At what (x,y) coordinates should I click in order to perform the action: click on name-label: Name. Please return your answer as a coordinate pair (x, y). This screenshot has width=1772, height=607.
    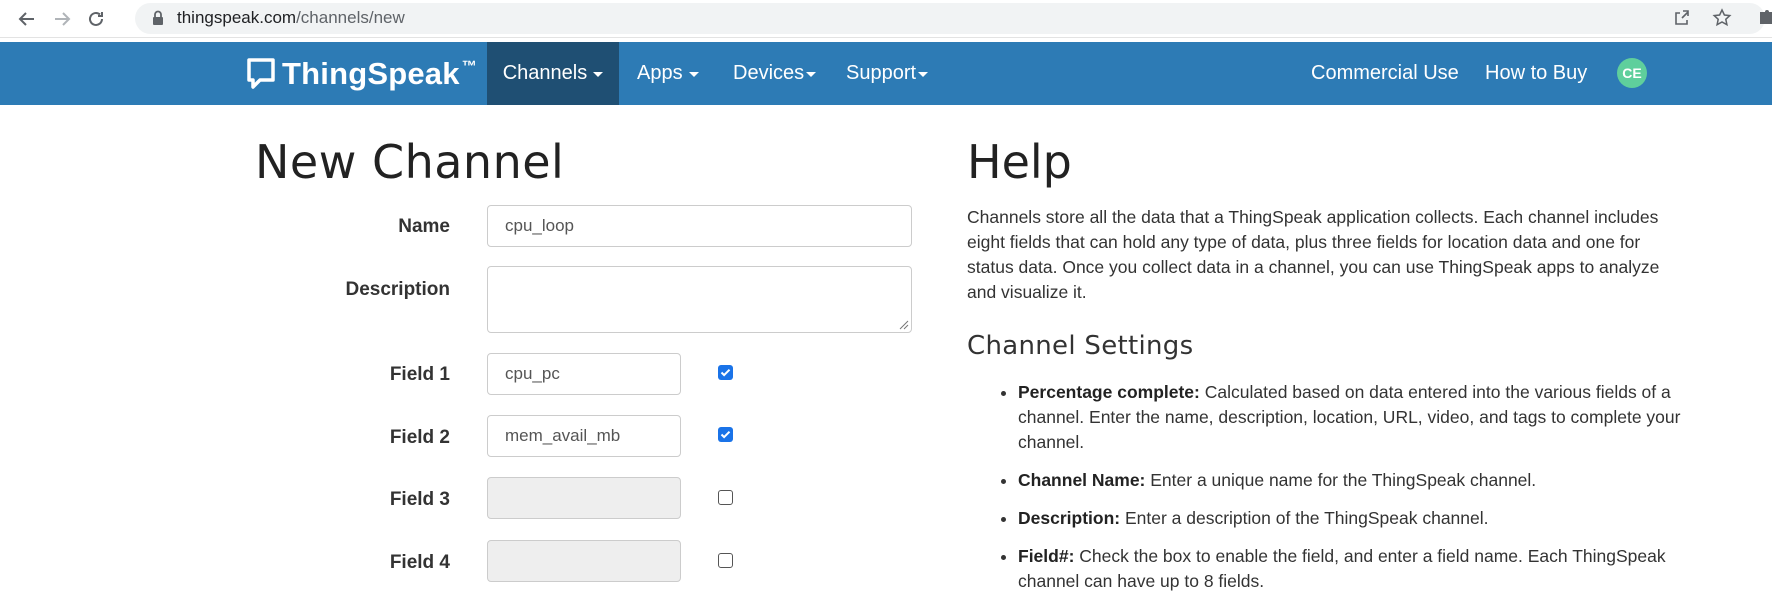
    Looking at the image, I should click on (424, 226).